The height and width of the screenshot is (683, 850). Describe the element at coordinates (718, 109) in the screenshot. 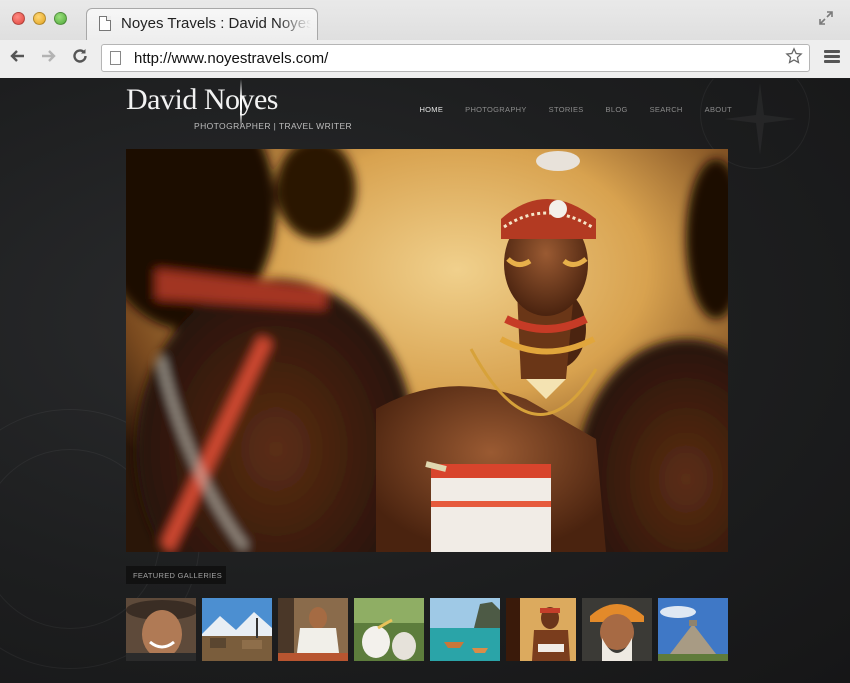

I see `nav-about: ABOUT` at that location.